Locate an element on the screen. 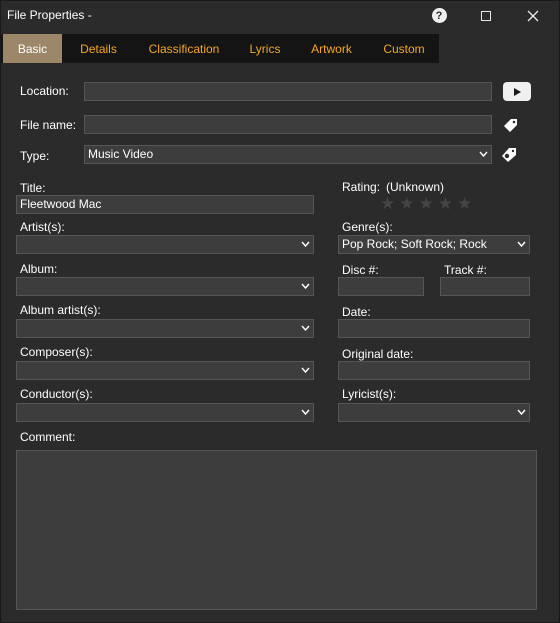  maximize-icon is located at coordinates (486, 15).